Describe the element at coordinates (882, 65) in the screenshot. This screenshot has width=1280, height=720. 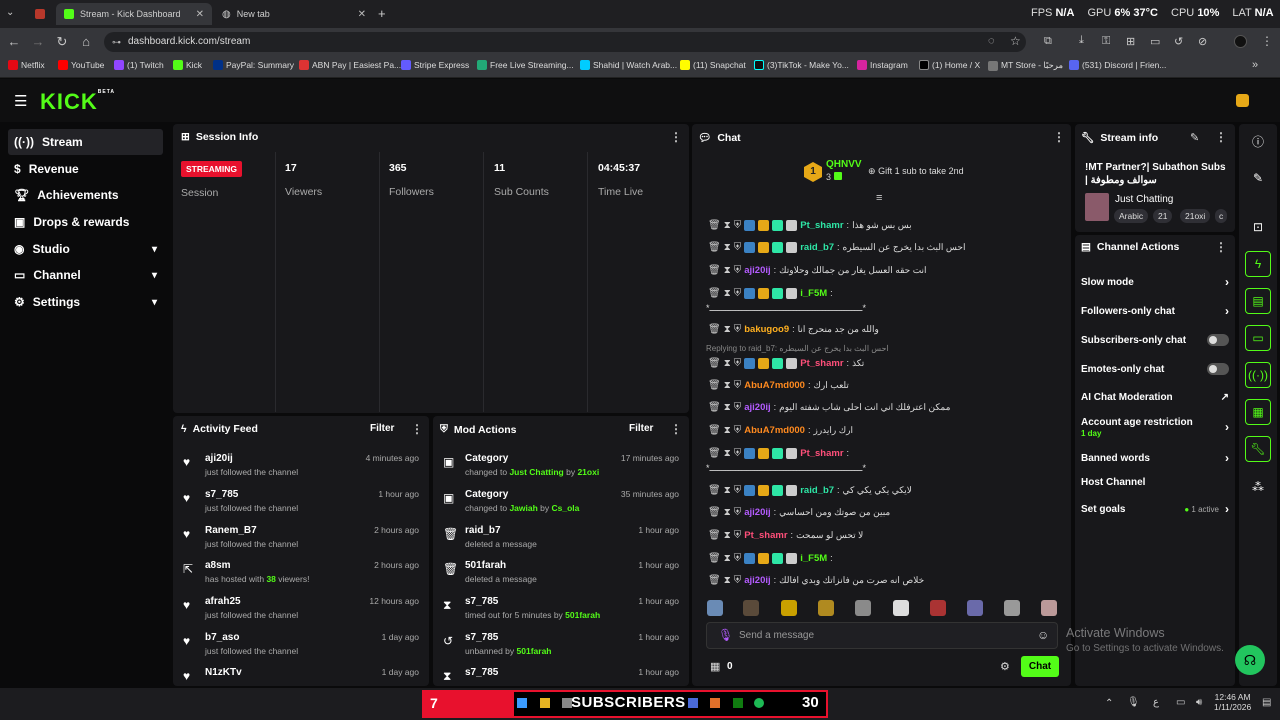
I see `bookmark-instagram: Instagram` at that location.